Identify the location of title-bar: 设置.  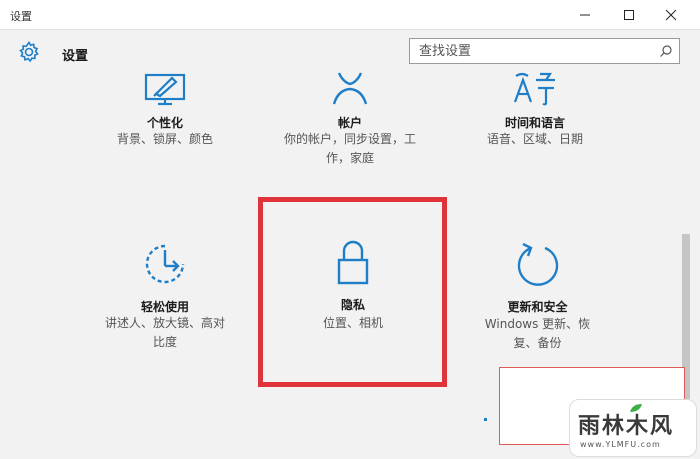
(350, 15).